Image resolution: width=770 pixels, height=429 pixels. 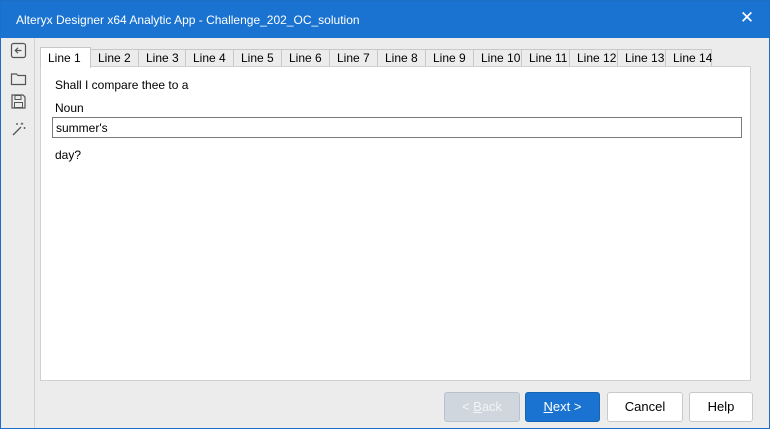 What do you see at coordinates (18, 129) in the screenshot?
I see `magic-wand-icon` at bounding box center [18, 129].